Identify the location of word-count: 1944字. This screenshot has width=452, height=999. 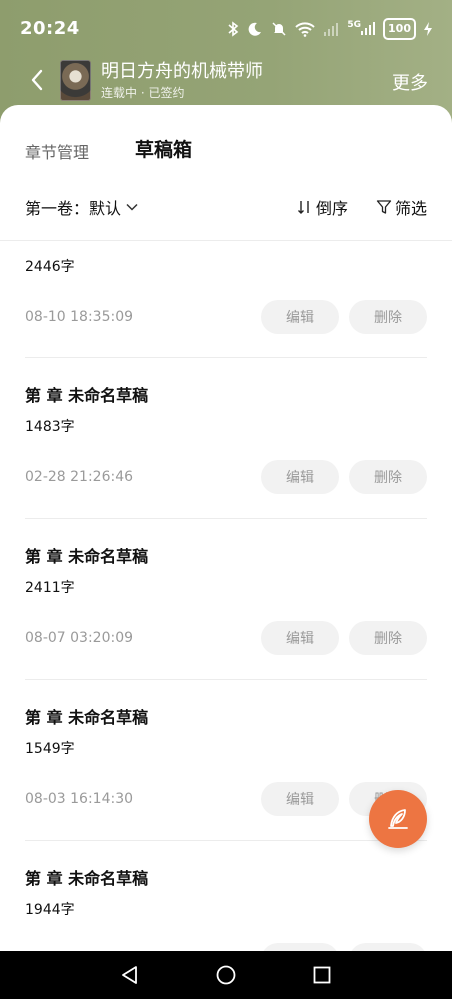
(50, 910).